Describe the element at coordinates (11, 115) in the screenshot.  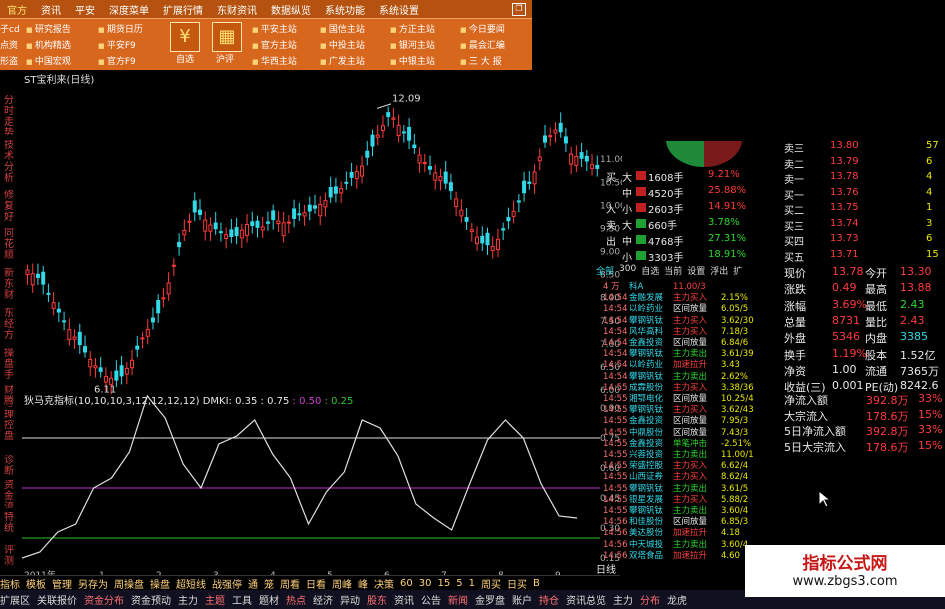
I see `side-tab: 分时走势` at that location.